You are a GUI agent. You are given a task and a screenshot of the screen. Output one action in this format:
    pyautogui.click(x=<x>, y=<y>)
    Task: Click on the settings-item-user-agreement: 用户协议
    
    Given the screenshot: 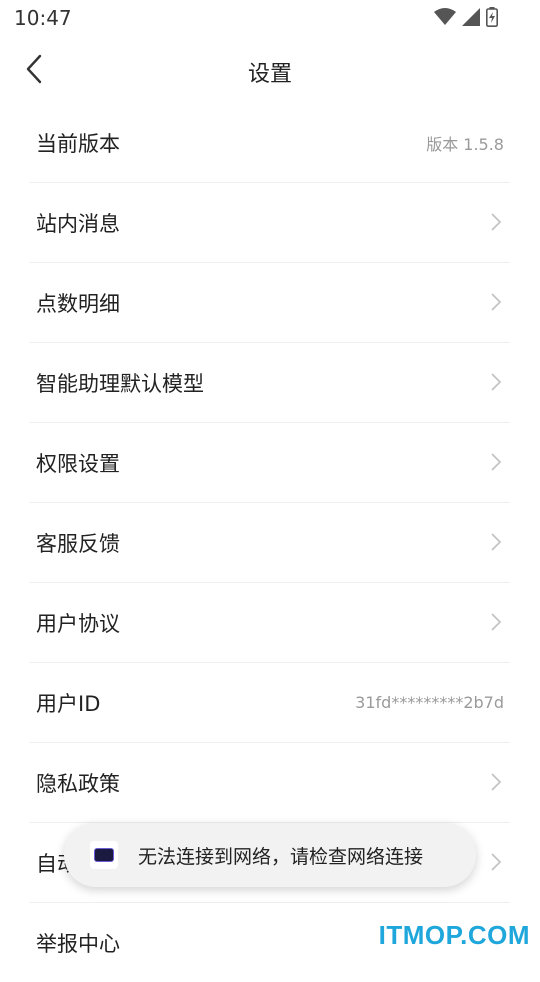 What is the action you would take?
    pyautogui.click(x=270, y=623)
    